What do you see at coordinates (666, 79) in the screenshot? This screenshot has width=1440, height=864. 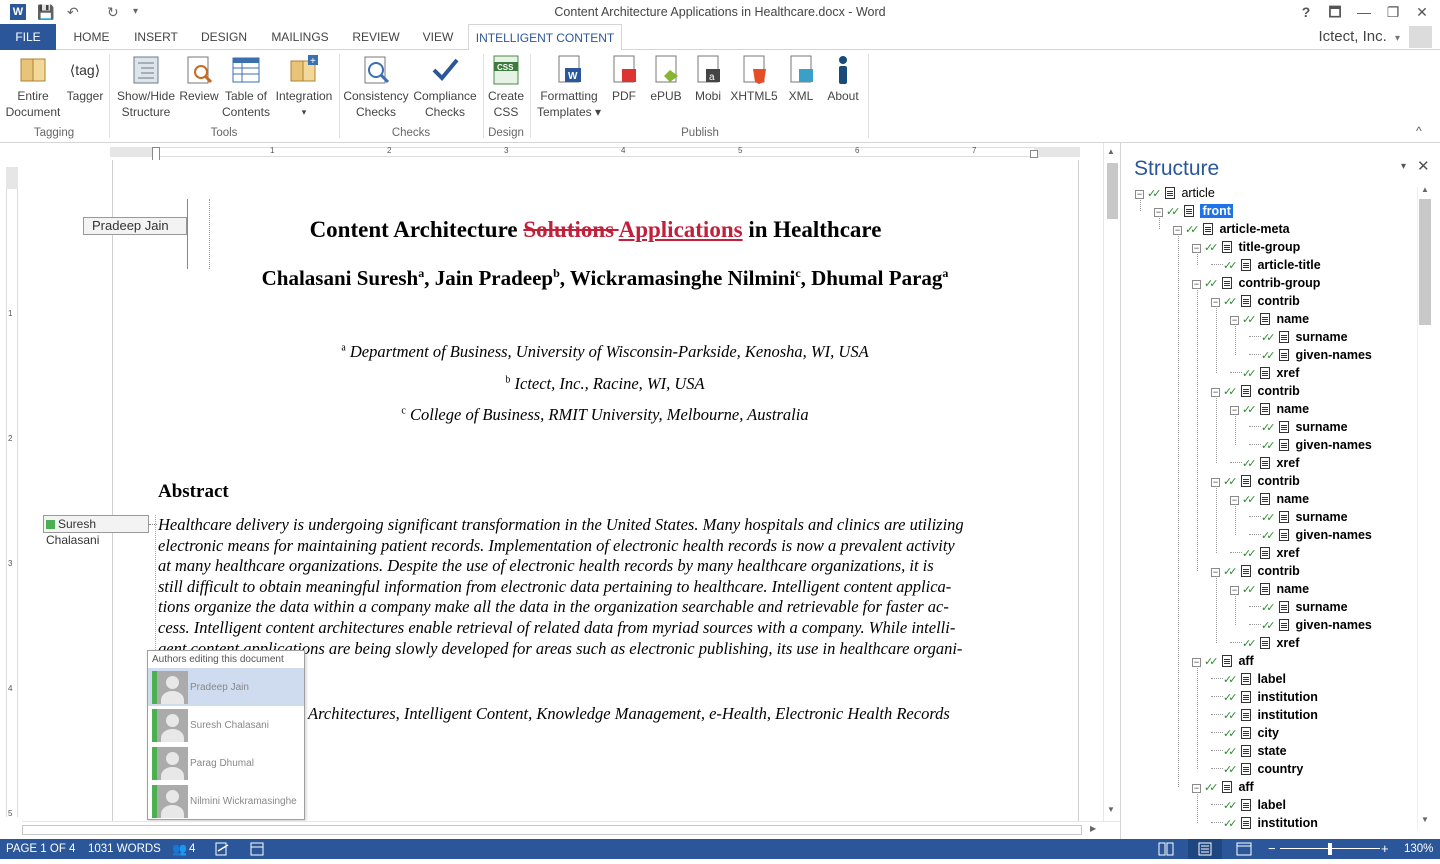 I see `epub-button: ePUB` at bounding box center [666, 79].